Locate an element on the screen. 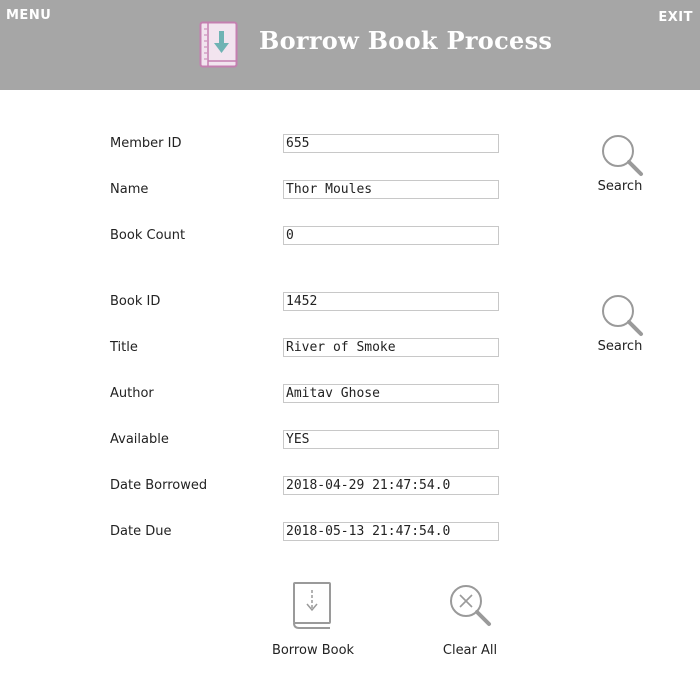 The height and width of the screenshot is (683, 700). book-search-label: Search is located at coordinates (620, 346).